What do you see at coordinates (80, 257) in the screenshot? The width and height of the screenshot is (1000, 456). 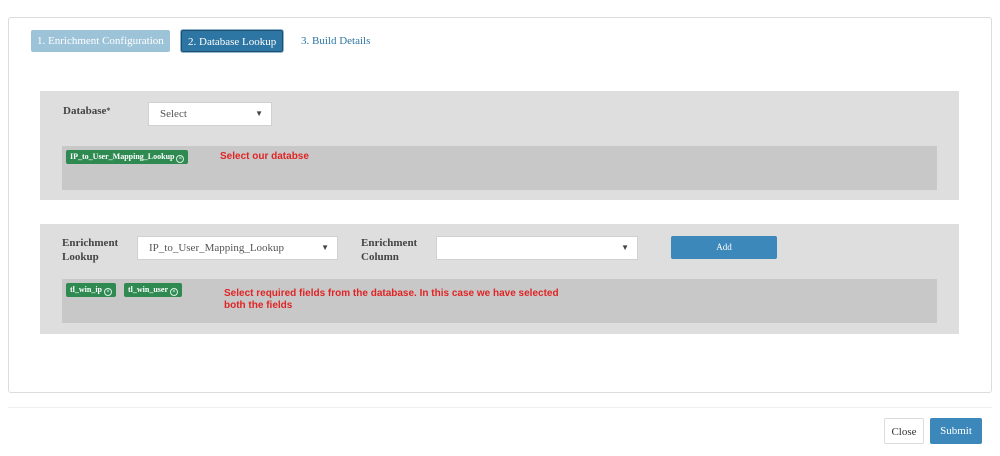 I see `enrichment-lookup-label-line2: Lookup` at bounding box center [80, 257].